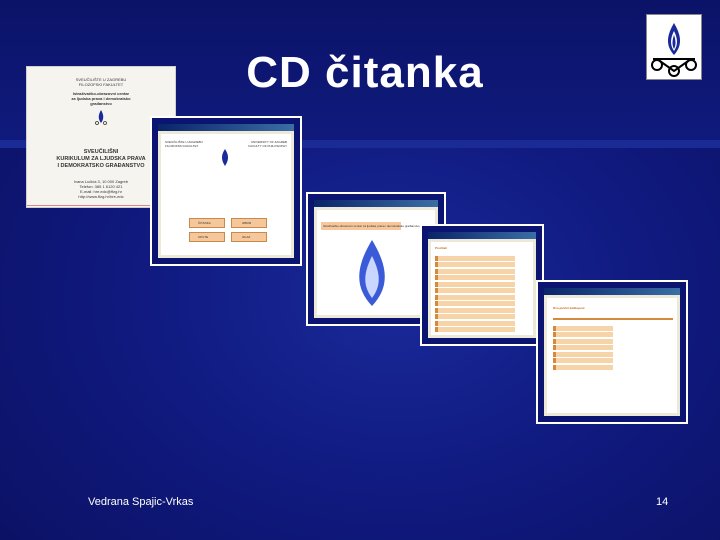 This screenshot has height=540, width=720. I want to click on page-number: 14, so click(662, 502).